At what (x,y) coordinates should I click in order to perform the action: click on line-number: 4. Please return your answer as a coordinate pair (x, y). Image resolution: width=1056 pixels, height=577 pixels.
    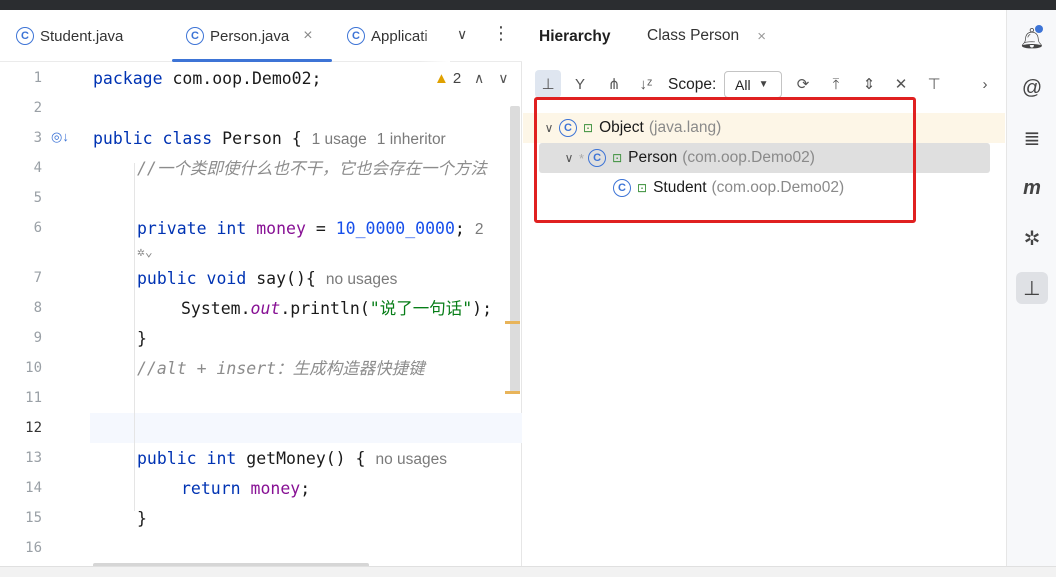
    Looking at the image, I should click on (37, 168).